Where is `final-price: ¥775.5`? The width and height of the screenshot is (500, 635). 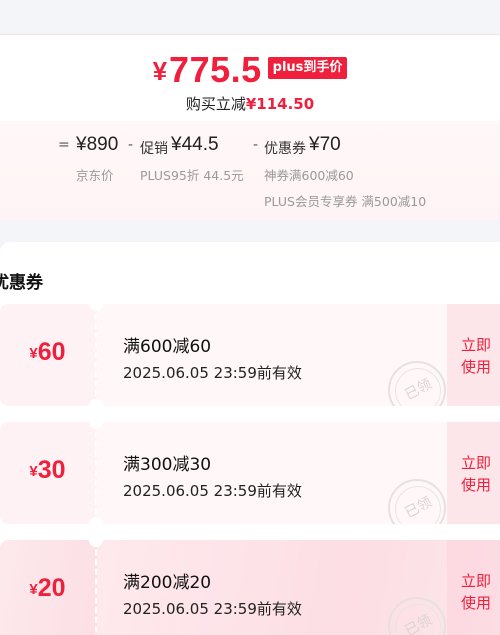
final-price: ¥775.5 is located at coordinates (207, 70).